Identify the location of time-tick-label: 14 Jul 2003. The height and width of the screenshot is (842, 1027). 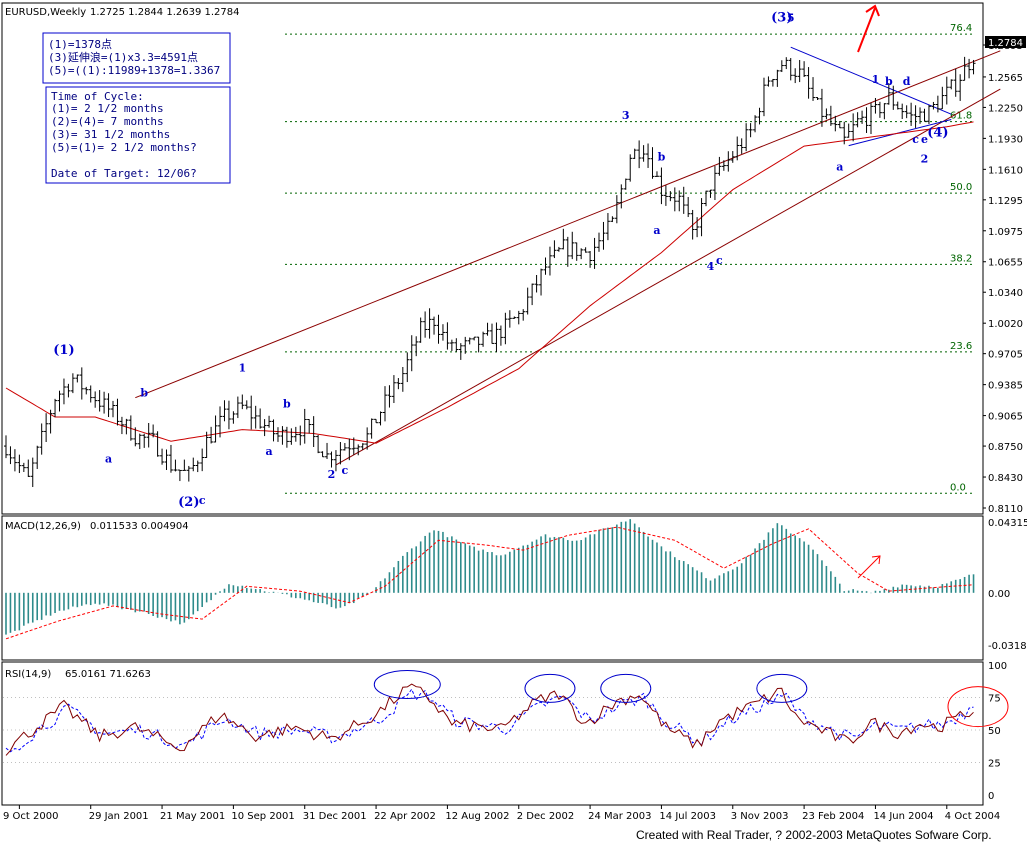
(687, 816).